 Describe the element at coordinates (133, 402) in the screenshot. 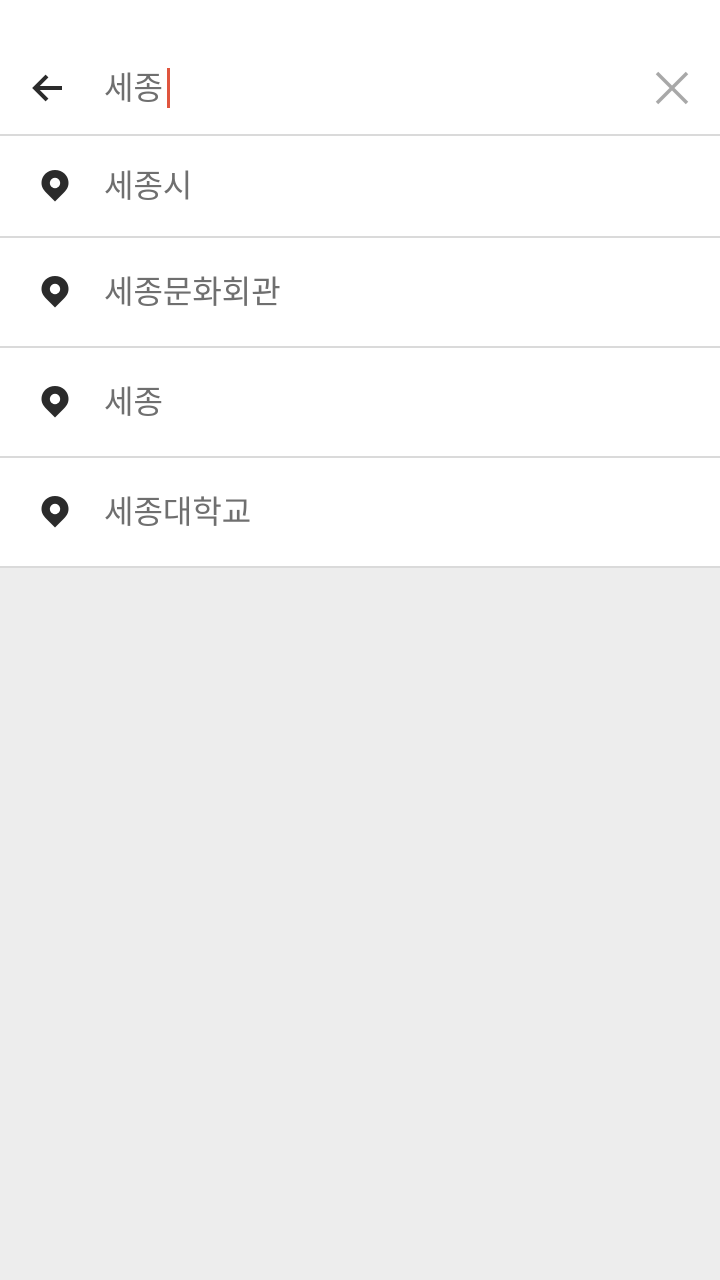

I see `suggestion-label: 세종` at that location.